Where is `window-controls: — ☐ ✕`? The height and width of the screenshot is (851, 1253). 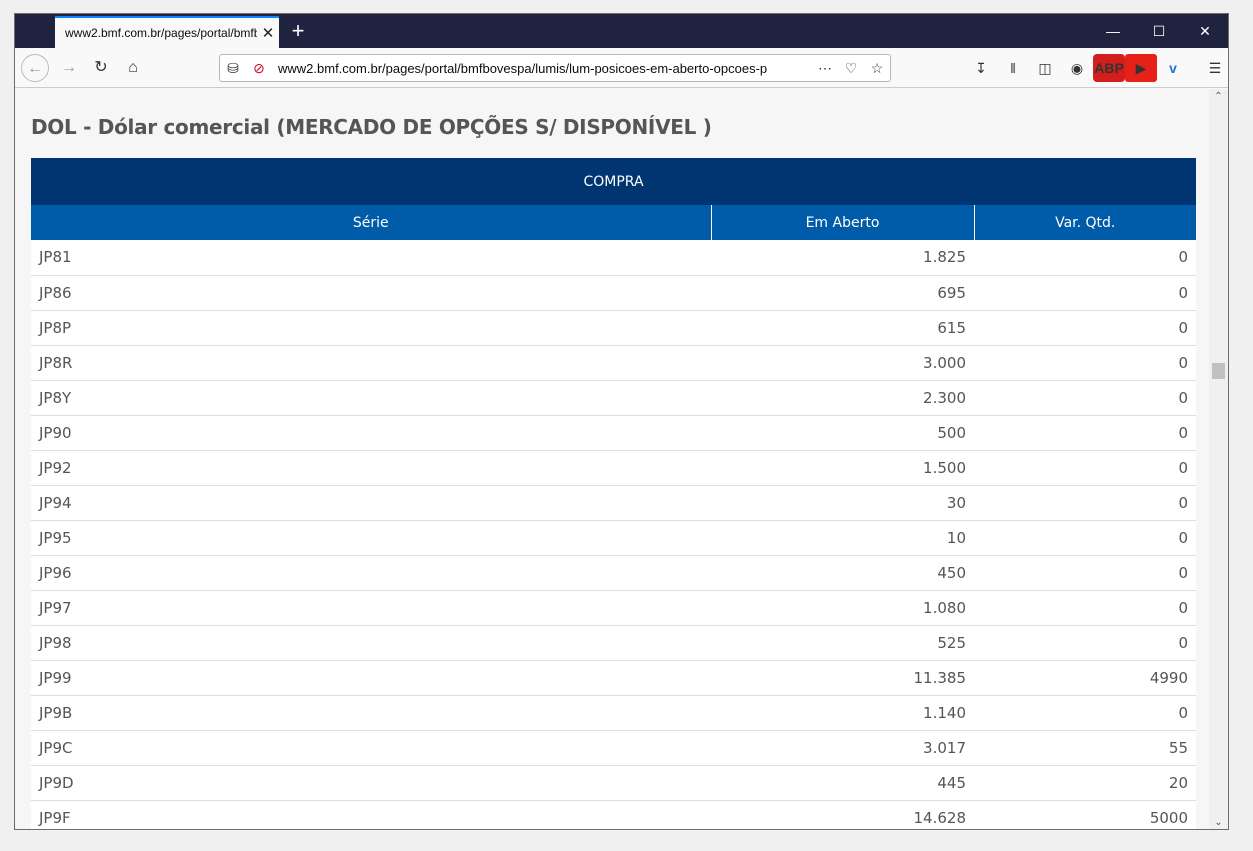 window-controls: — ☐ ✕ is located at coordinates (1159, 31).